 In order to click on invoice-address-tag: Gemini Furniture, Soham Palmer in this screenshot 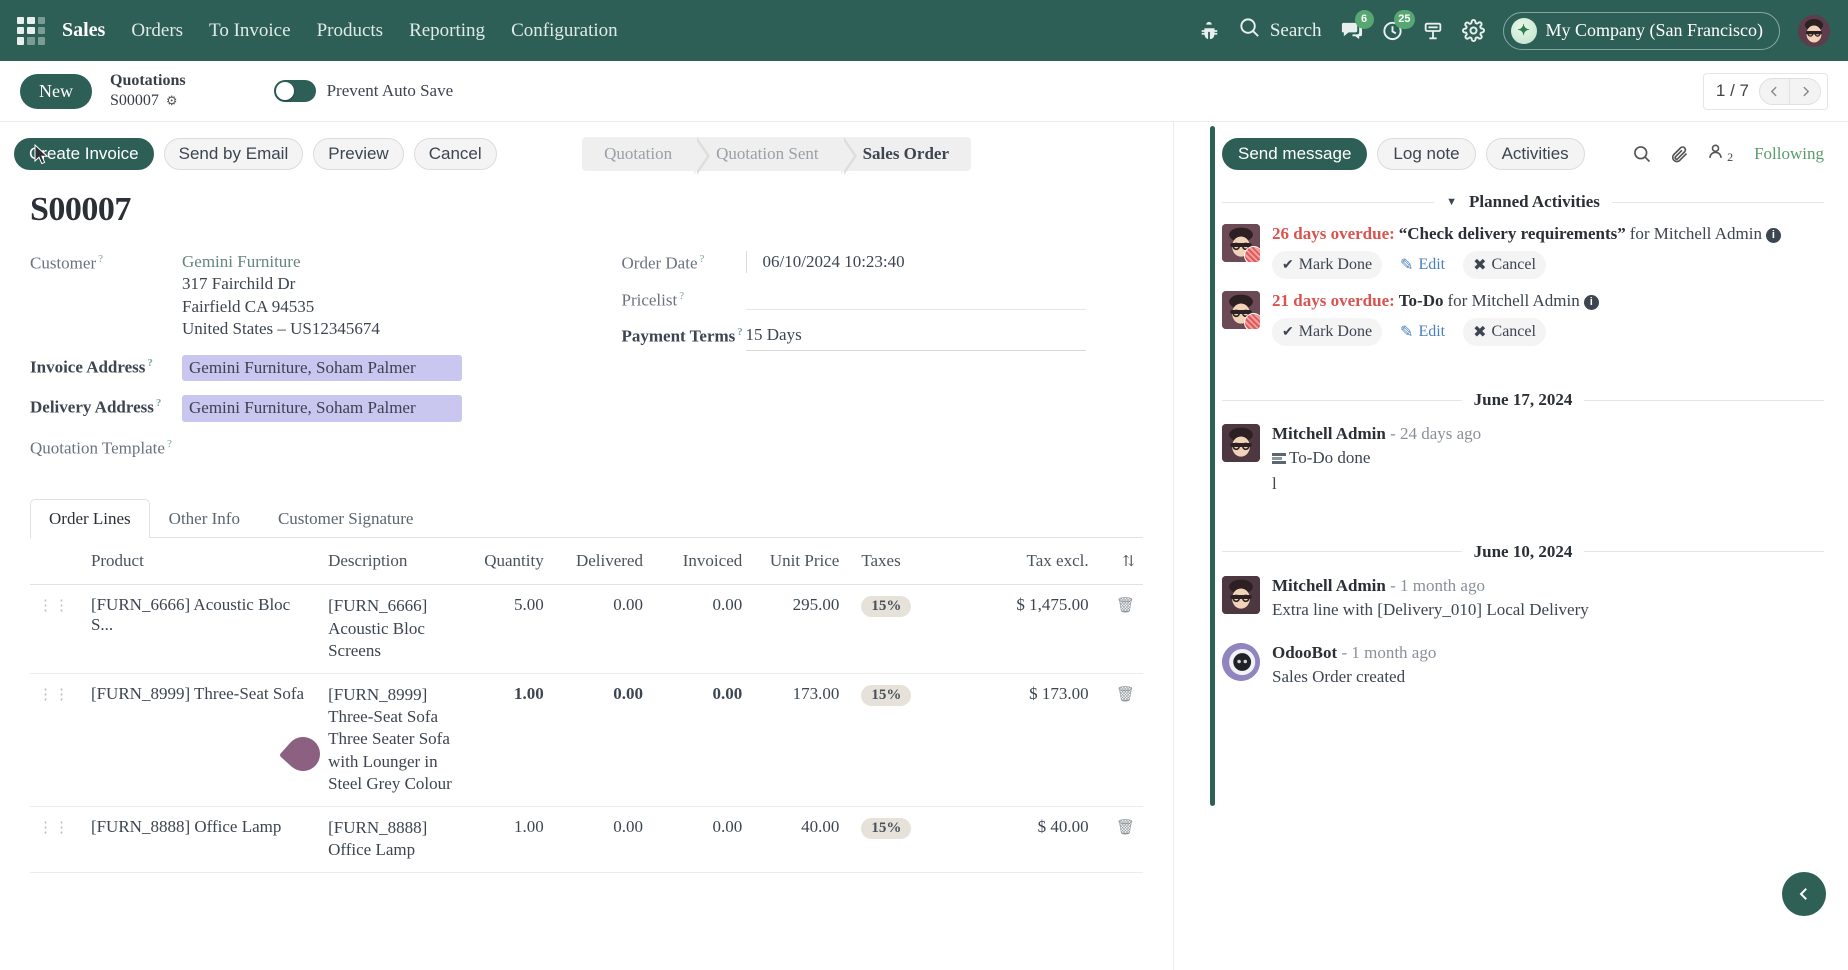, I will do `click(322, 368)`.